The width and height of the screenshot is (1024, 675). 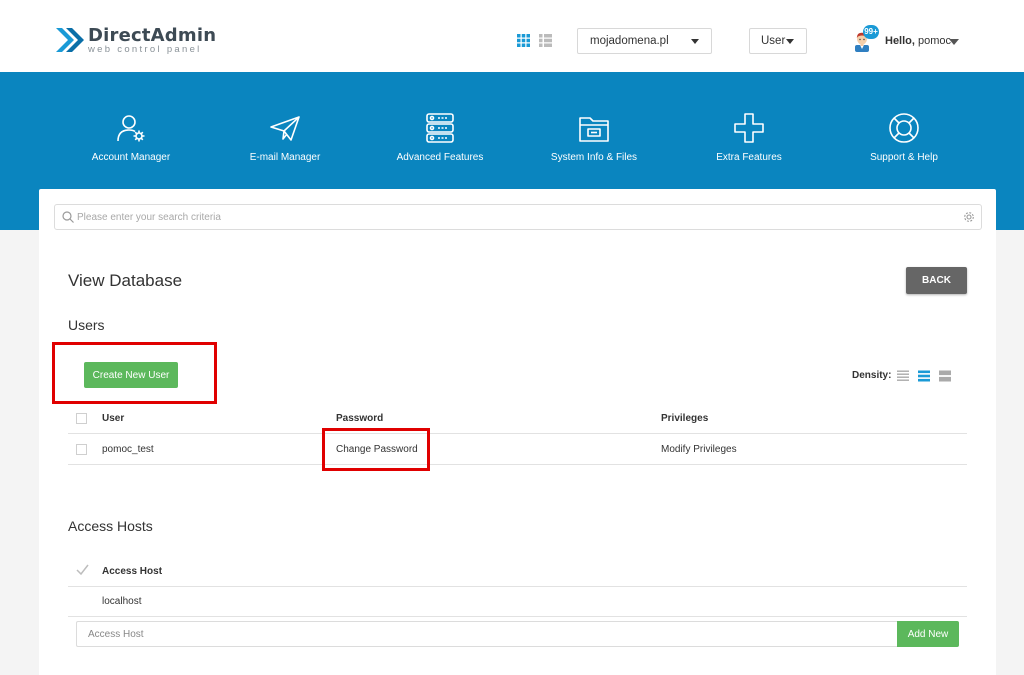 I want to click on gear-icon, so click(x=969, y=217).